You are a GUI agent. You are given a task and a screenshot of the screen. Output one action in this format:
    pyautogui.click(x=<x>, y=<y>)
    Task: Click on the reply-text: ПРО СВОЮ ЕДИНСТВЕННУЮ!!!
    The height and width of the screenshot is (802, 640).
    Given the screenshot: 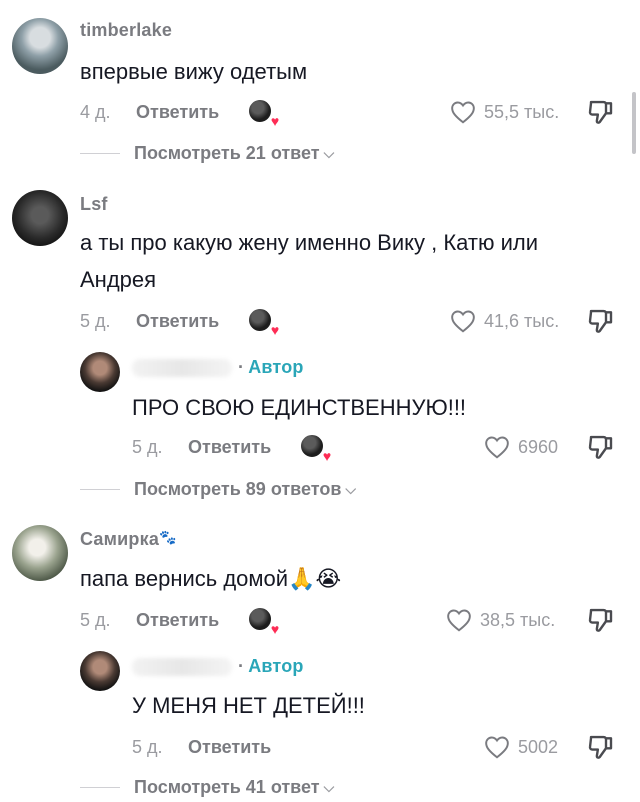 What is the action you would take?
    pyautogui.click(x=299, y=407)
    